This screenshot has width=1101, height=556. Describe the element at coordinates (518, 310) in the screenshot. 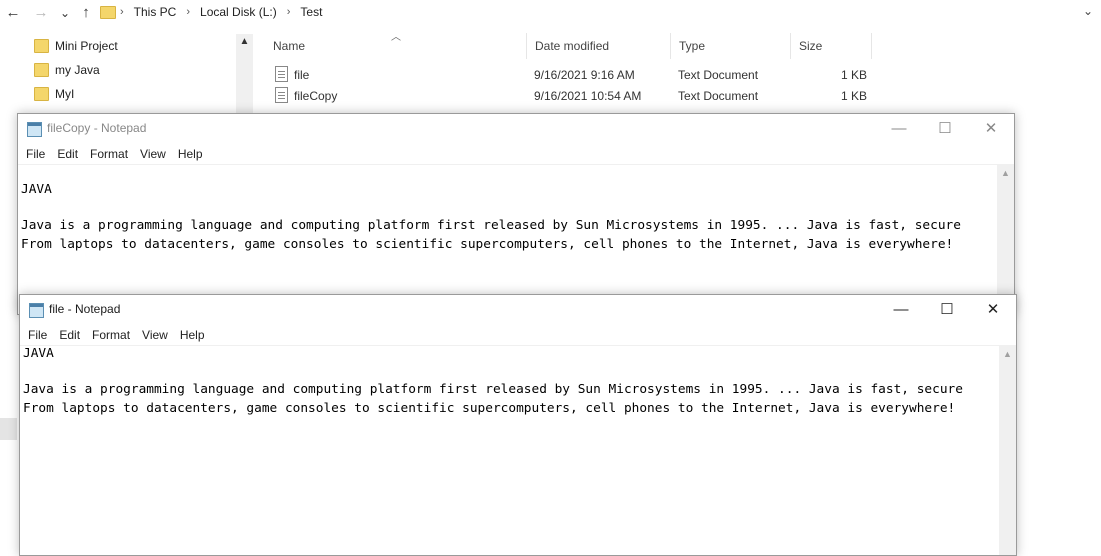

I see `title-bar: file - Notepad — ☐ ✕` at that location.